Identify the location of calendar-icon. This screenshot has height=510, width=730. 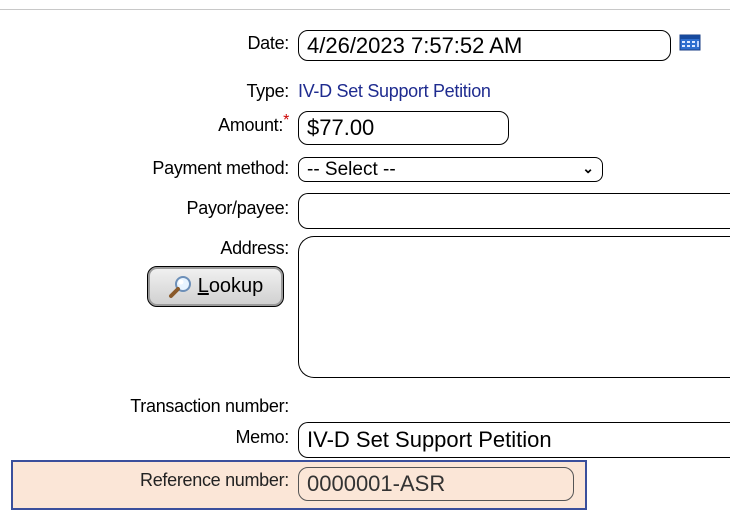
(690, 42).